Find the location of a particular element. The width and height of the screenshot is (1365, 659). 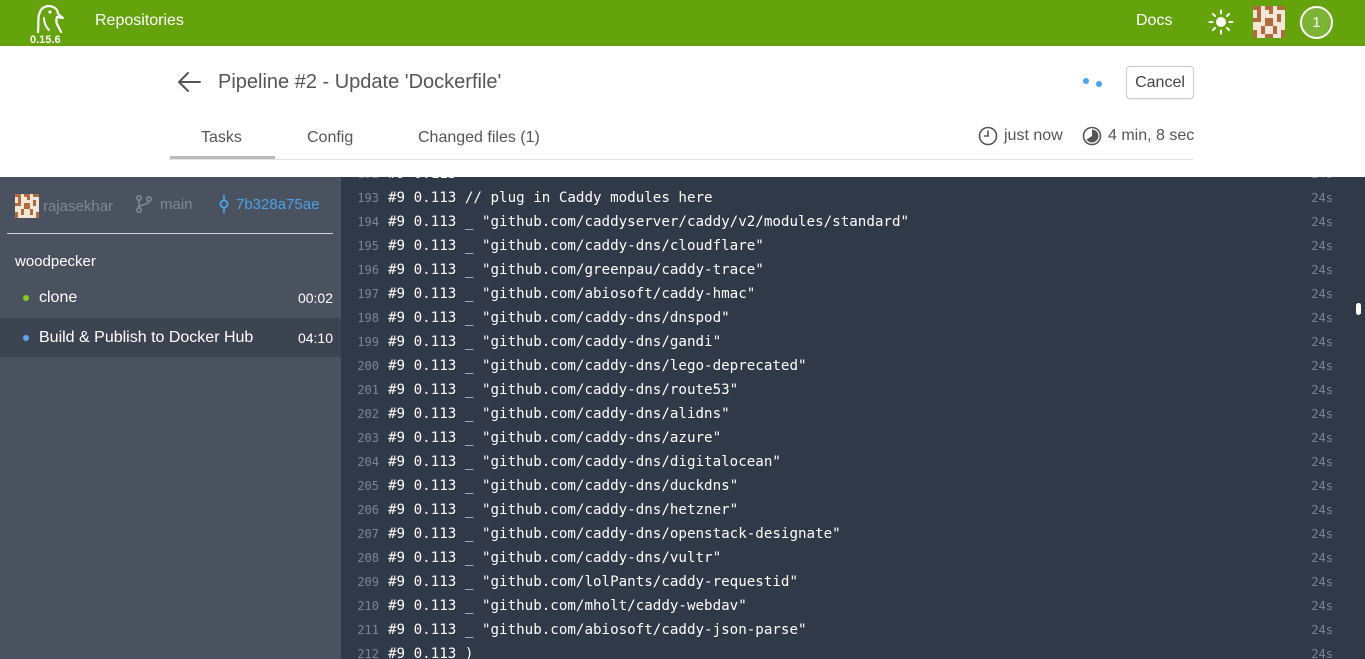

log-line-number: 195 is located at coordinates (360, 246).